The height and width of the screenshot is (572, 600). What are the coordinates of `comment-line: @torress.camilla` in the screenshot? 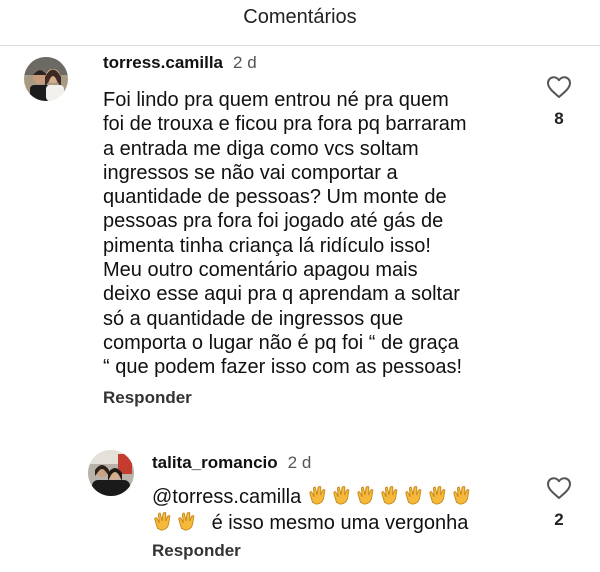 It's located at (313, 497).